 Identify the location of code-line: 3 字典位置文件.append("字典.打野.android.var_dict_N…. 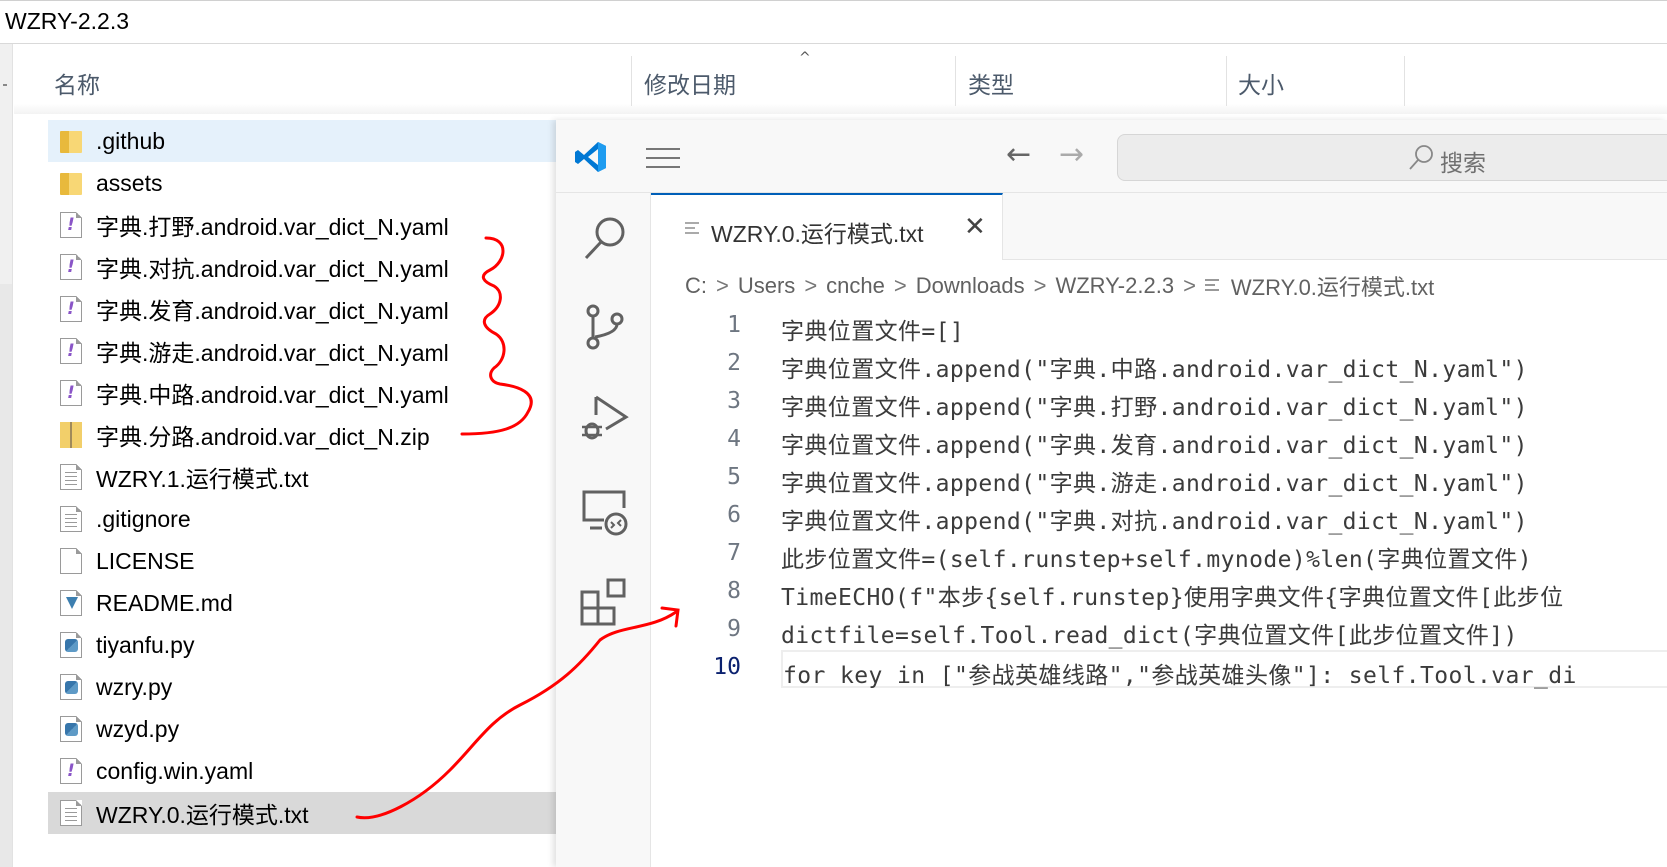
(1159, 403).